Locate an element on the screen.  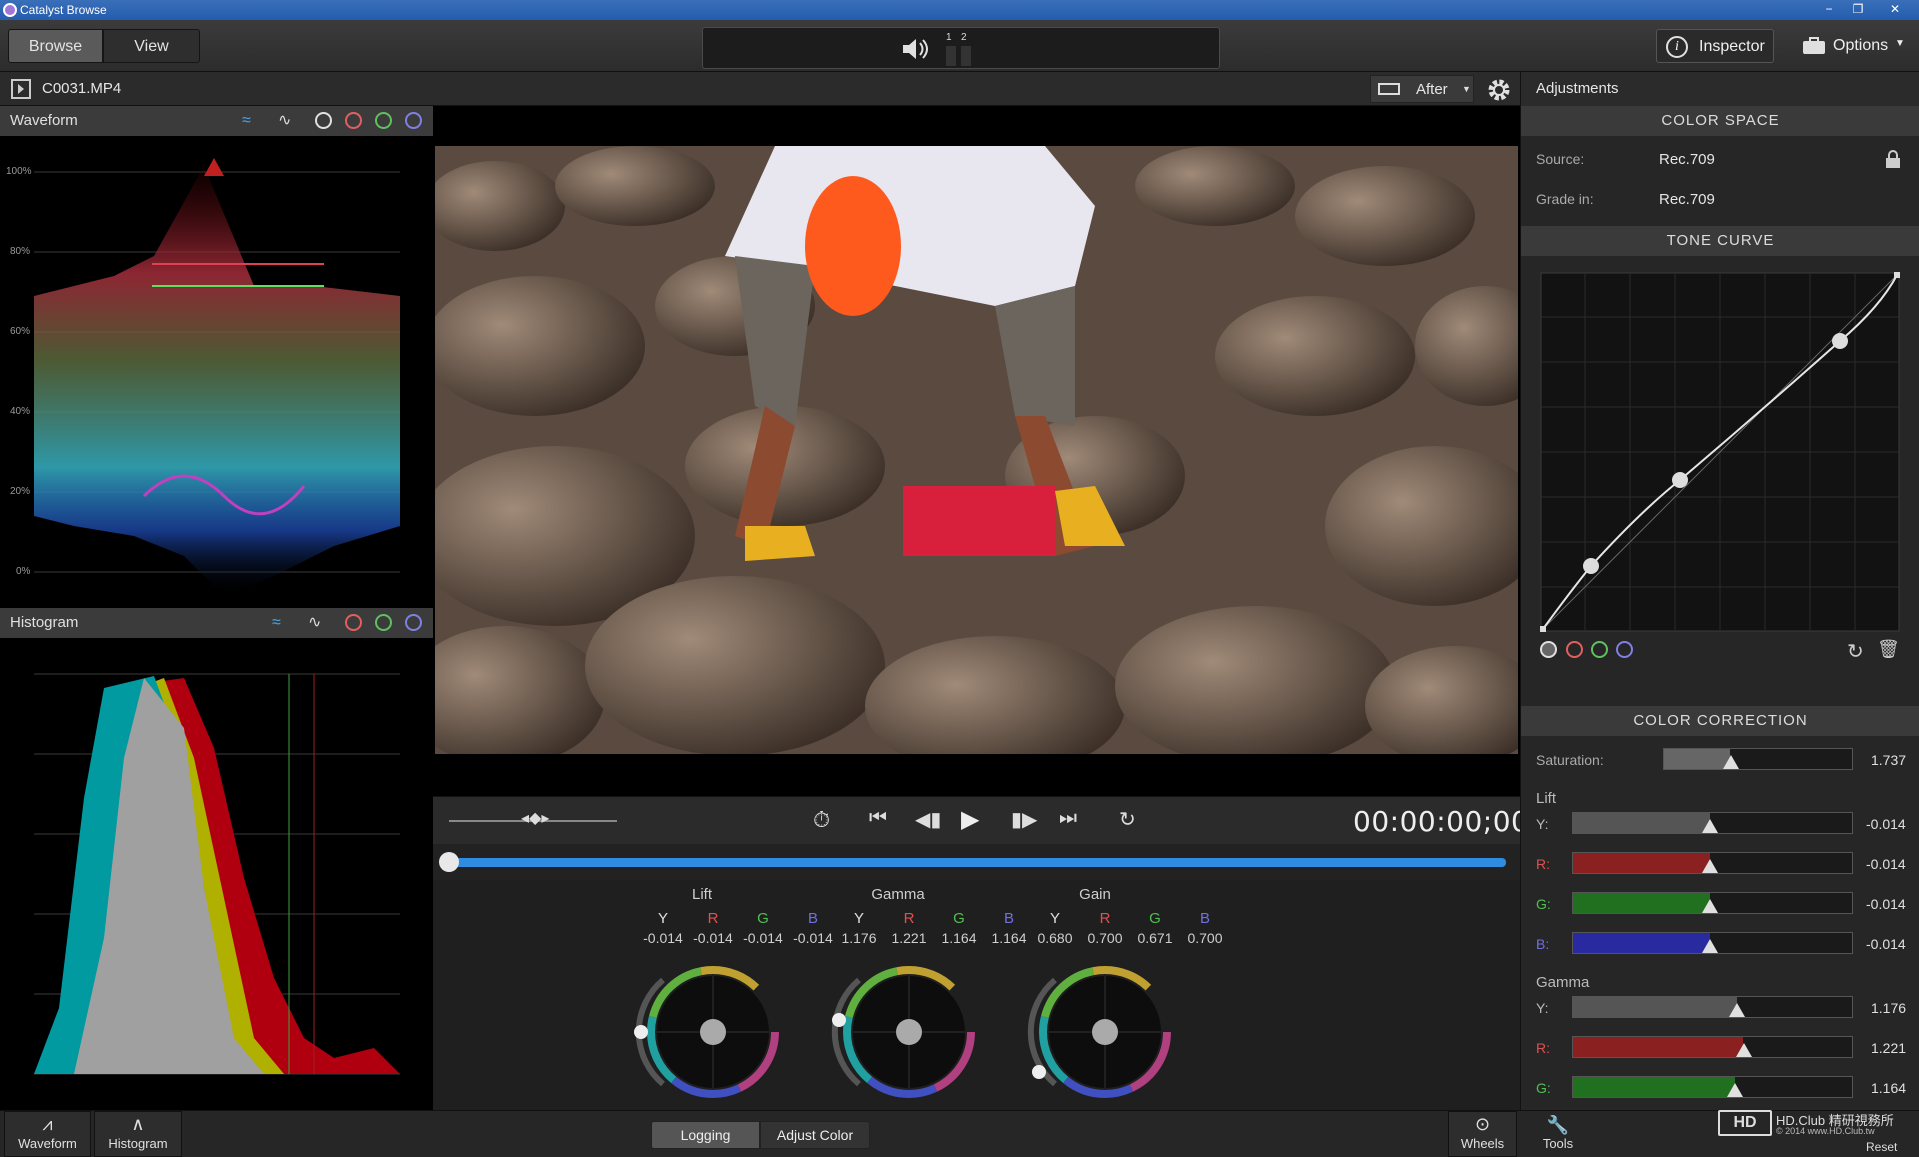
gain-color-wheel is located at coordinates (1100, 1032).